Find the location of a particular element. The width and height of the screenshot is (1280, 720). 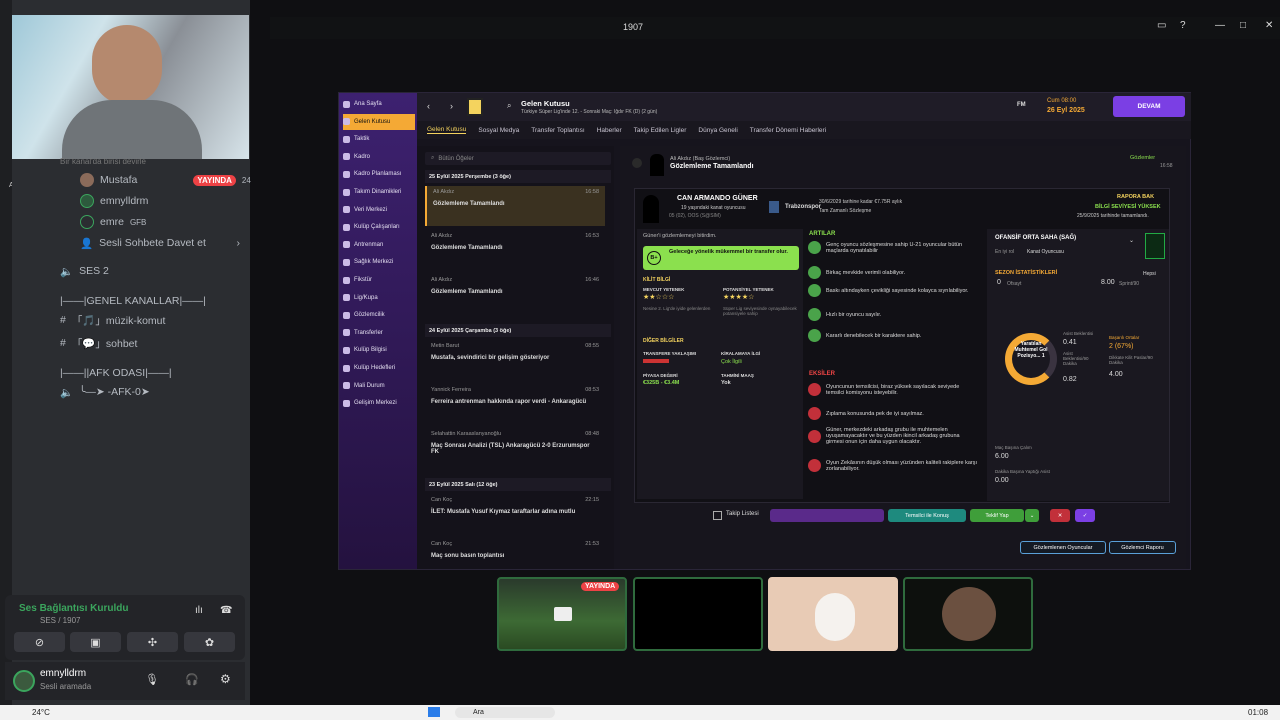

voice-channel: 🔈 SES 2 is located at coordinates (84, 271).